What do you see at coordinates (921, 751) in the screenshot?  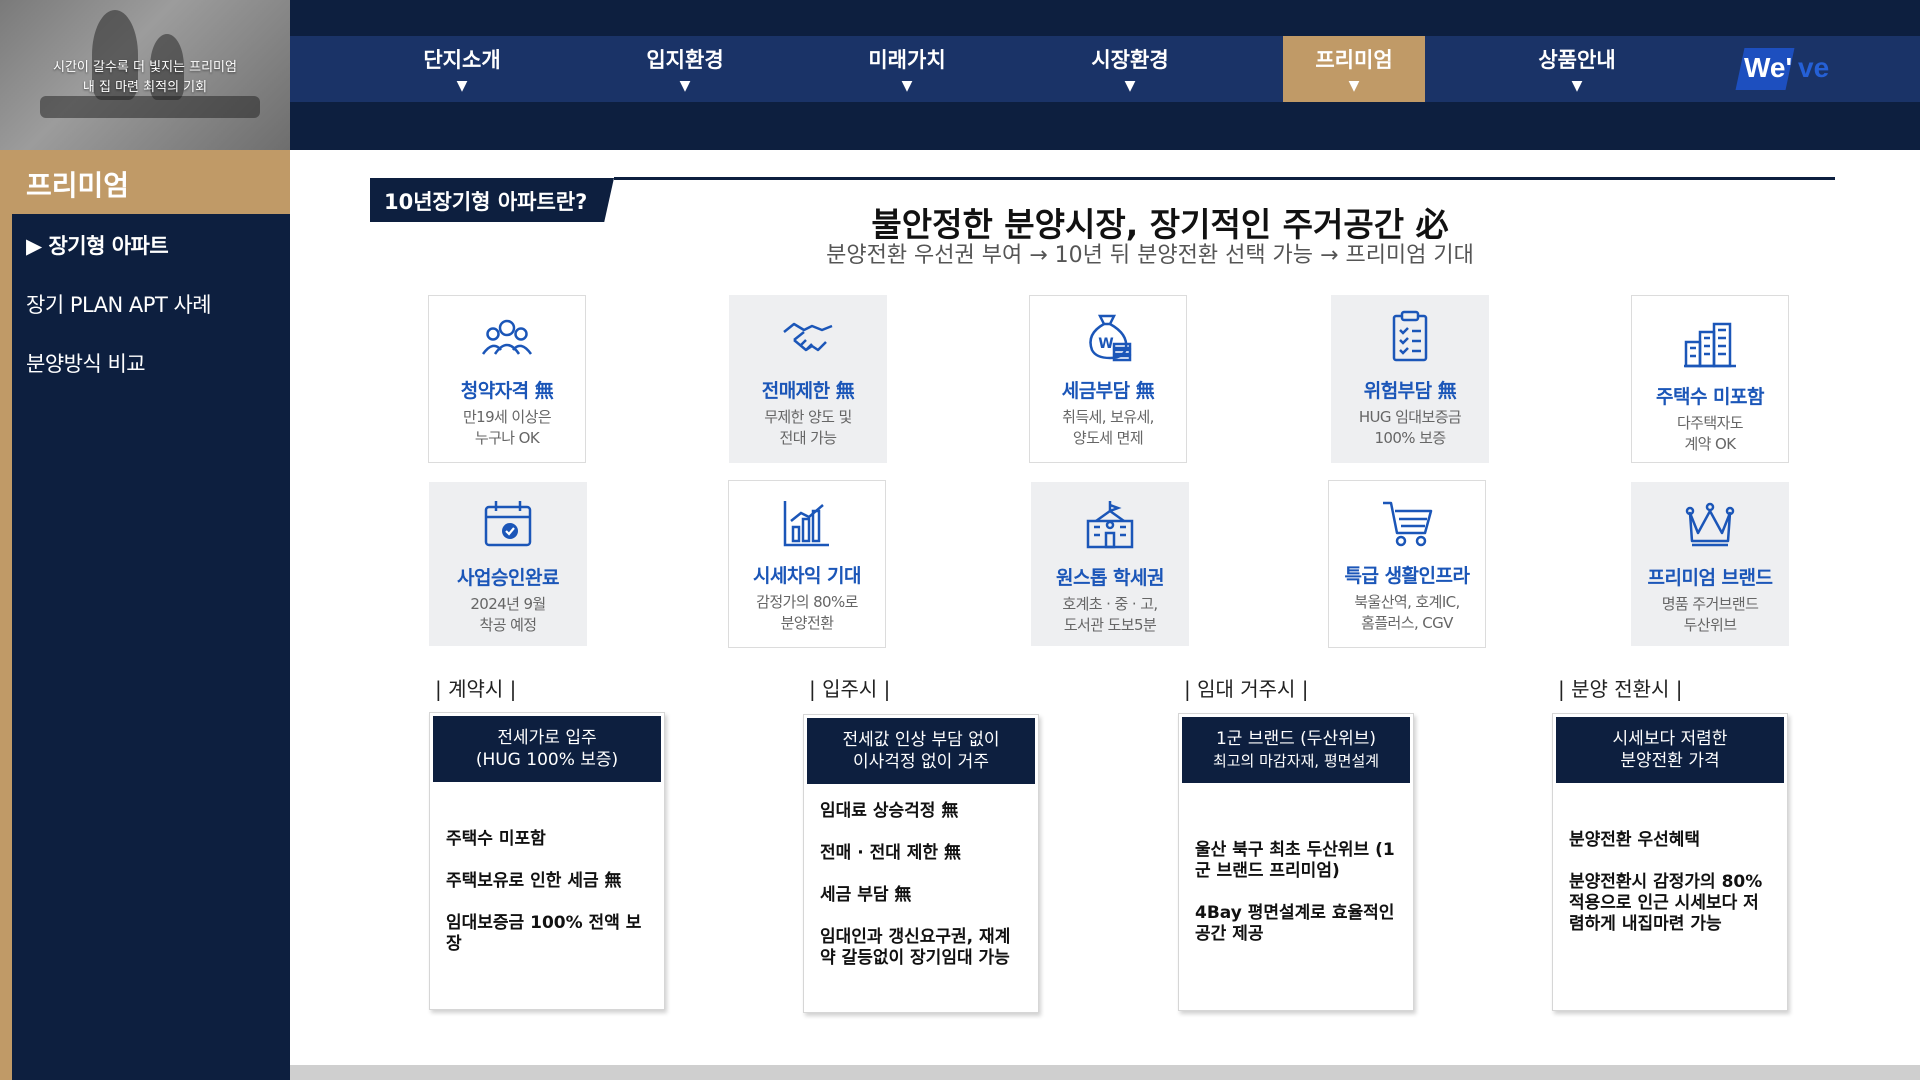 I see `stage-head: 전세값 인상 부담 없이 이사걱정 없이 거주` at bounding box center [921, 751].